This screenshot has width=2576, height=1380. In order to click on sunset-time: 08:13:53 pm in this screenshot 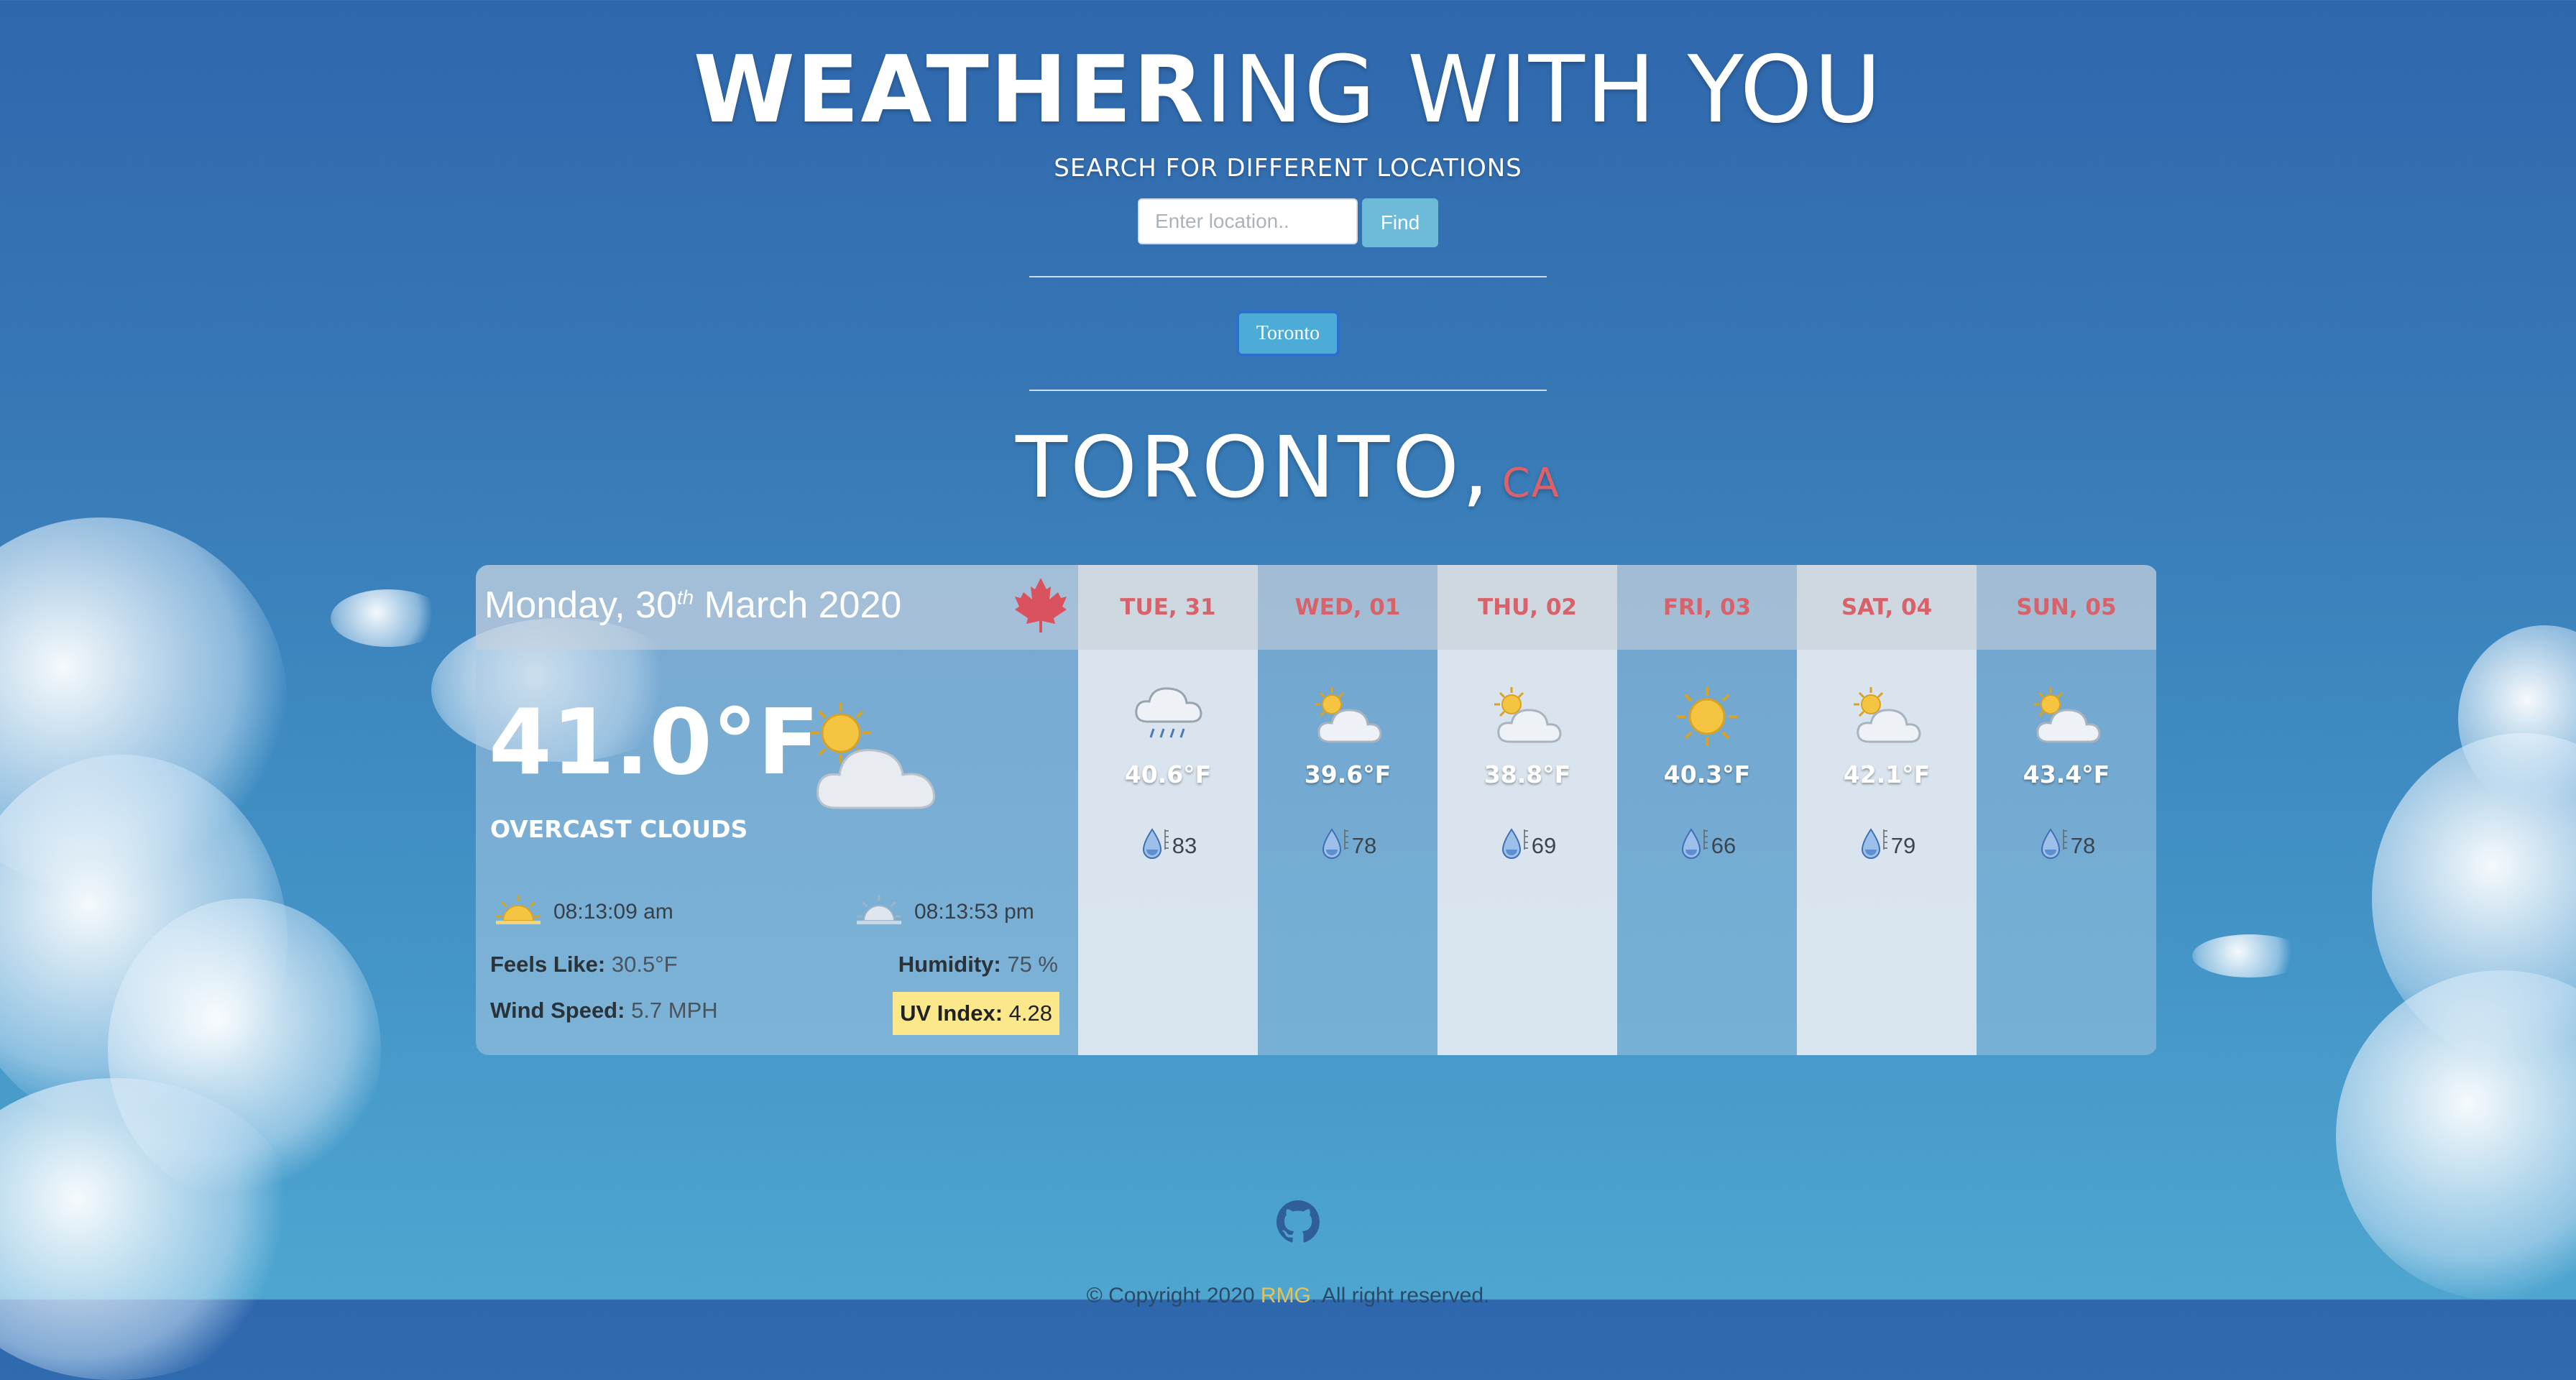, I will do `click(974, 912)`.